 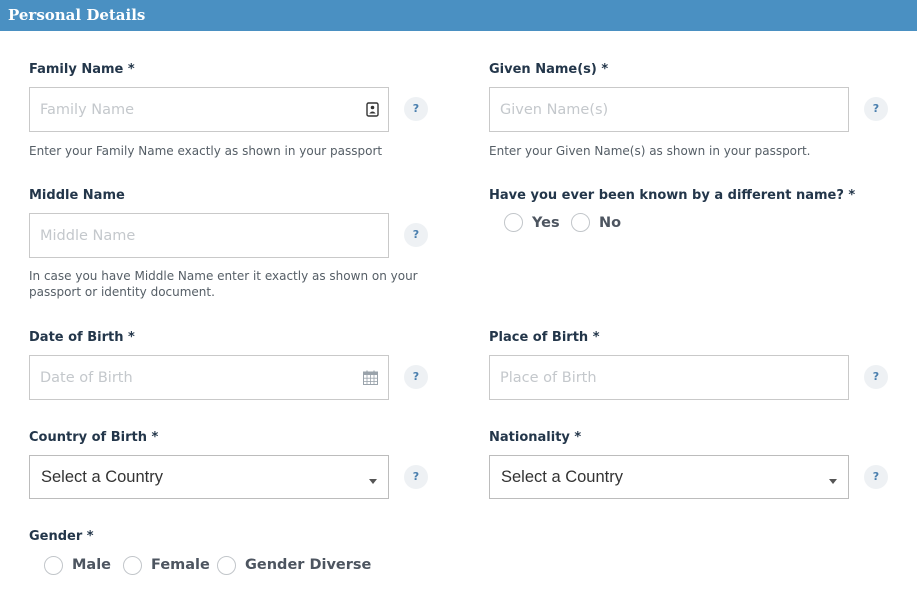 What do you see at coordinates (91, 565) in the screenshot?
I see `radio-male-label: Male` at bounding box center [91, 565].